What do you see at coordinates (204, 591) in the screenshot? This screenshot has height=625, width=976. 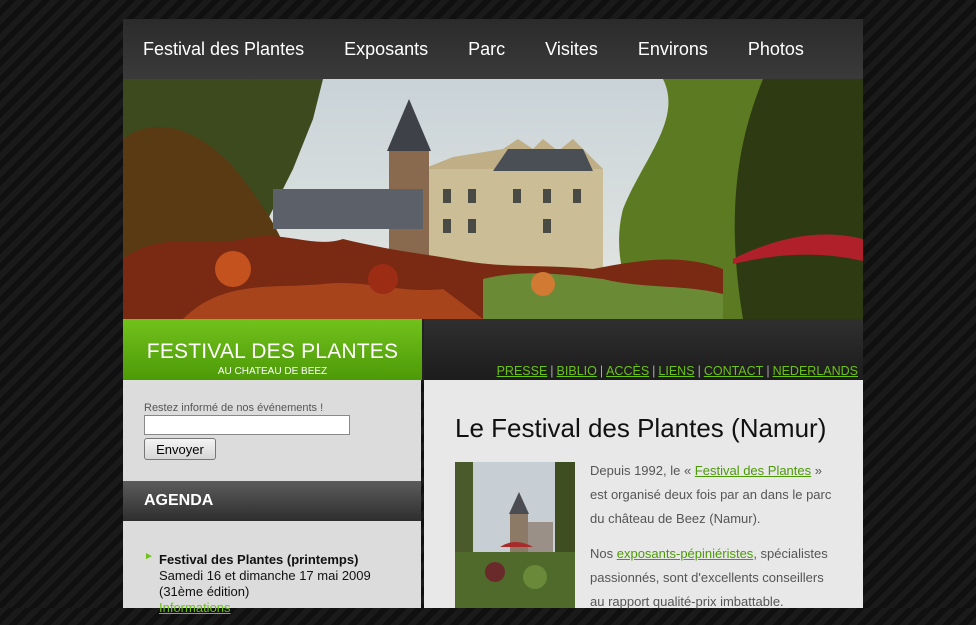 I see `agenda-item-edition: (31ème édition)` at bounding box center [204, 591].